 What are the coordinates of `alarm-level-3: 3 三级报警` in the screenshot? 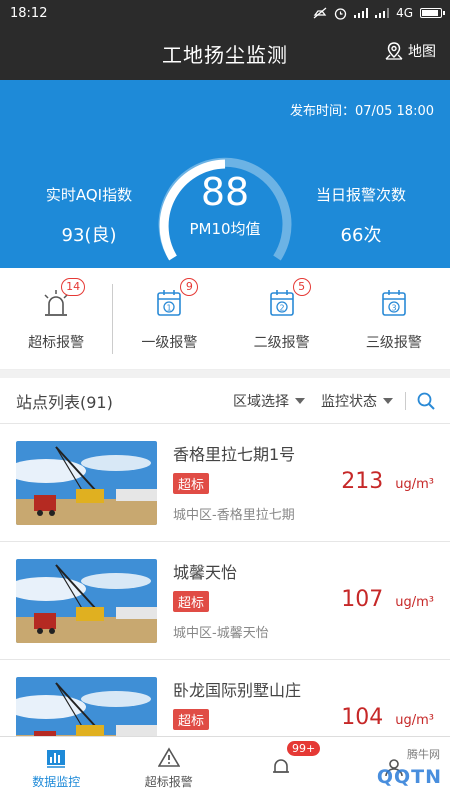 It's located at (394, 318).